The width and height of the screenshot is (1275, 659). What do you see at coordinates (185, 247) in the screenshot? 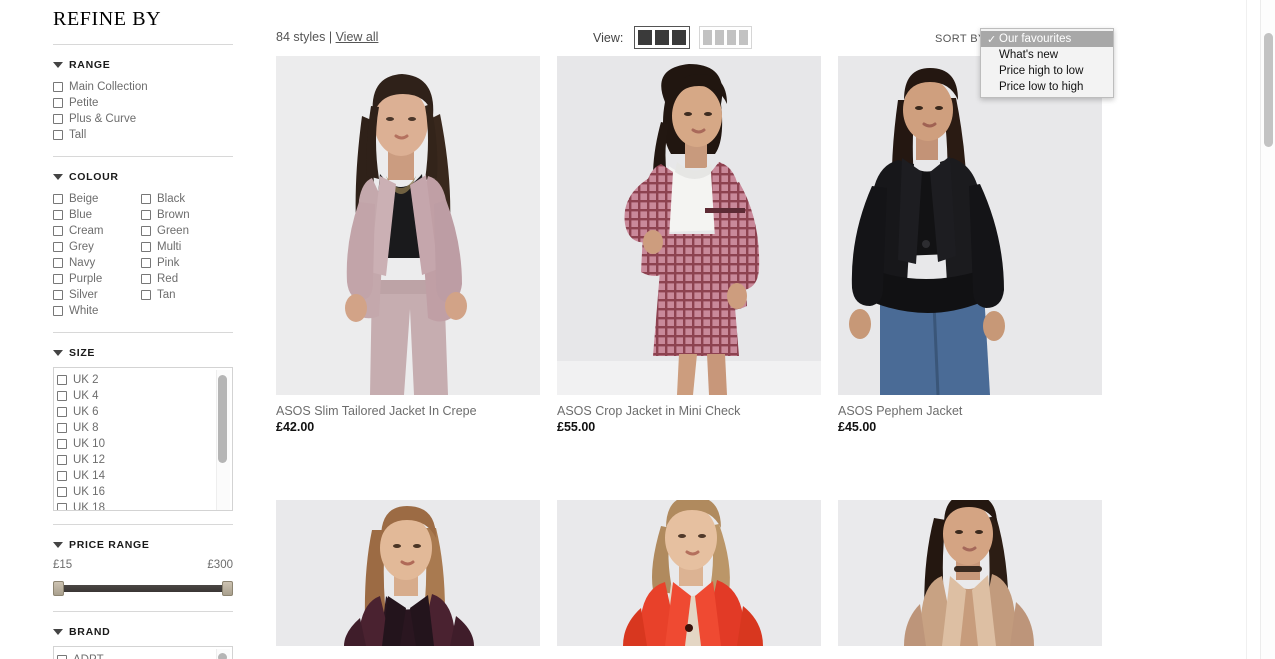
I see `checkbox-row: Multi` at bounding box center [185, 247].